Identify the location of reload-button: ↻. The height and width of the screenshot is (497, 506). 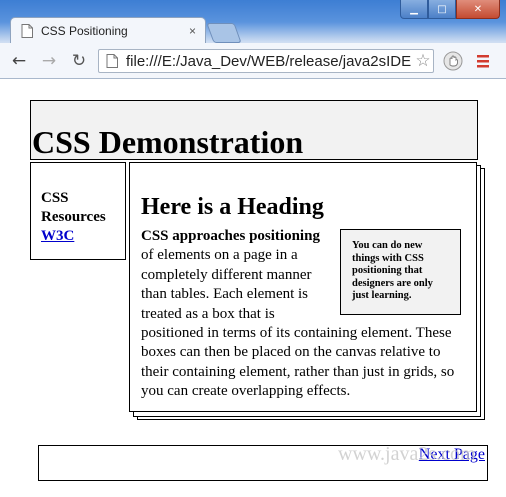
(79, 61).